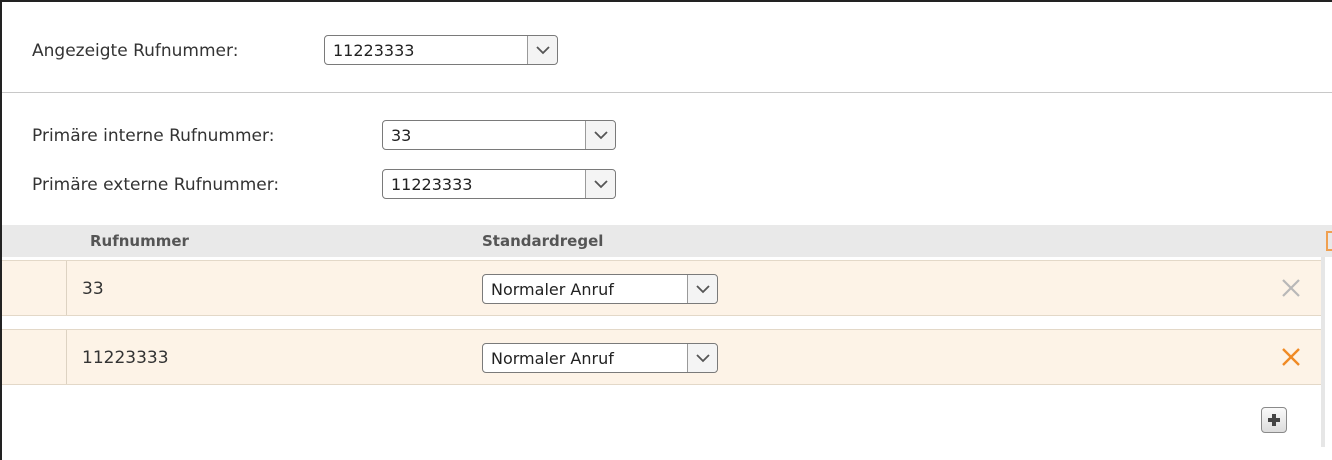 This screenshot has width=1332, height=460. I want to click on display-number-label: Angezeigte Rufnummer:, so click(135, 51).